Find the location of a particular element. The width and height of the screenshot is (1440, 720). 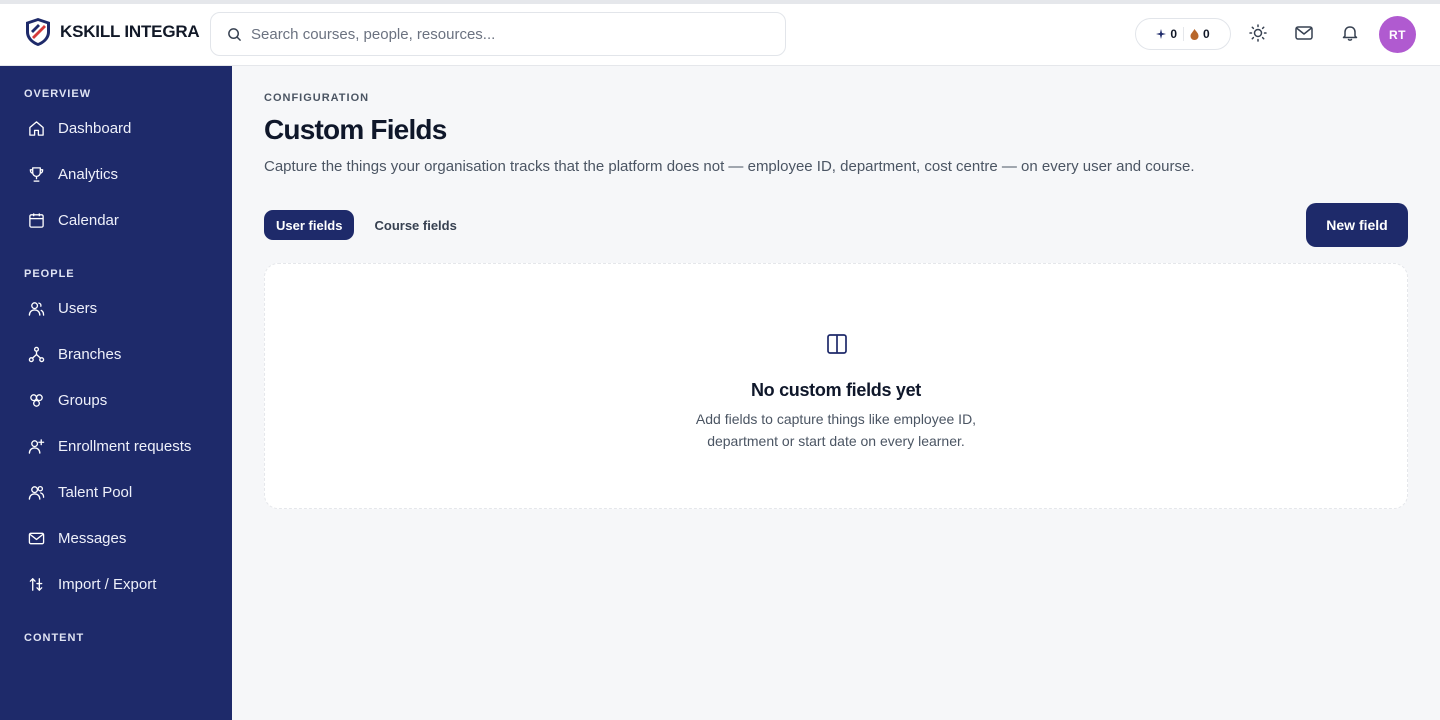

sidebar-item-talent-pool: Talent Pool is located at coordinates (116, 492).